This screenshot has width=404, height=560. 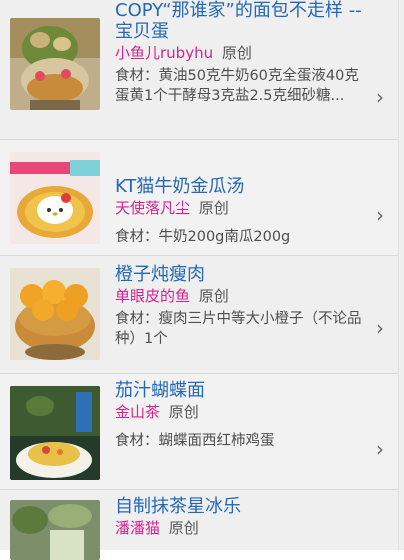 I want to click on recipe-list-item: 自制抹茶星冰乐 潘潘猫 原创, so click(x=199, y=525).